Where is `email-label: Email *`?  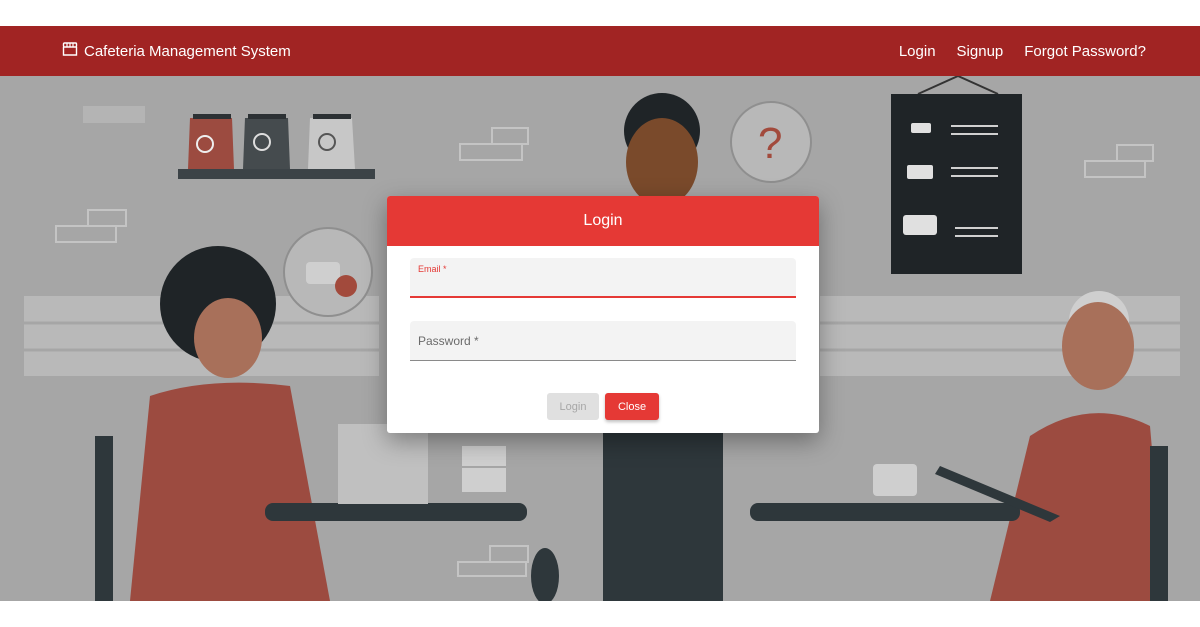
email-label: Email * is located at coordinates (432, 269).